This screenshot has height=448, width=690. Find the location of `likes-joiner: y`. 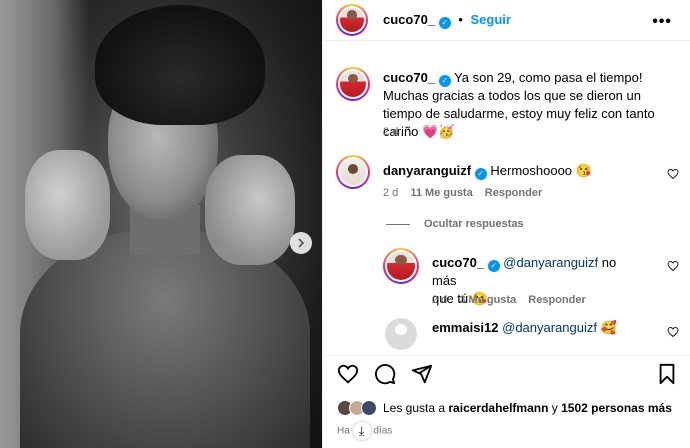

likes-joiner: y is located at coordinates (554, 408).